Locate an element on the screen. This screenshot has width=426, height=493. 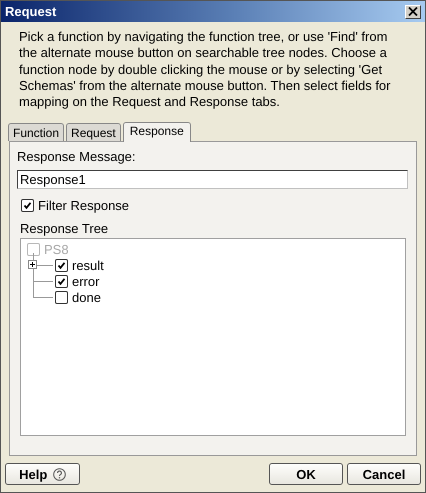
tab: Response is located at coordinates (156, 132).